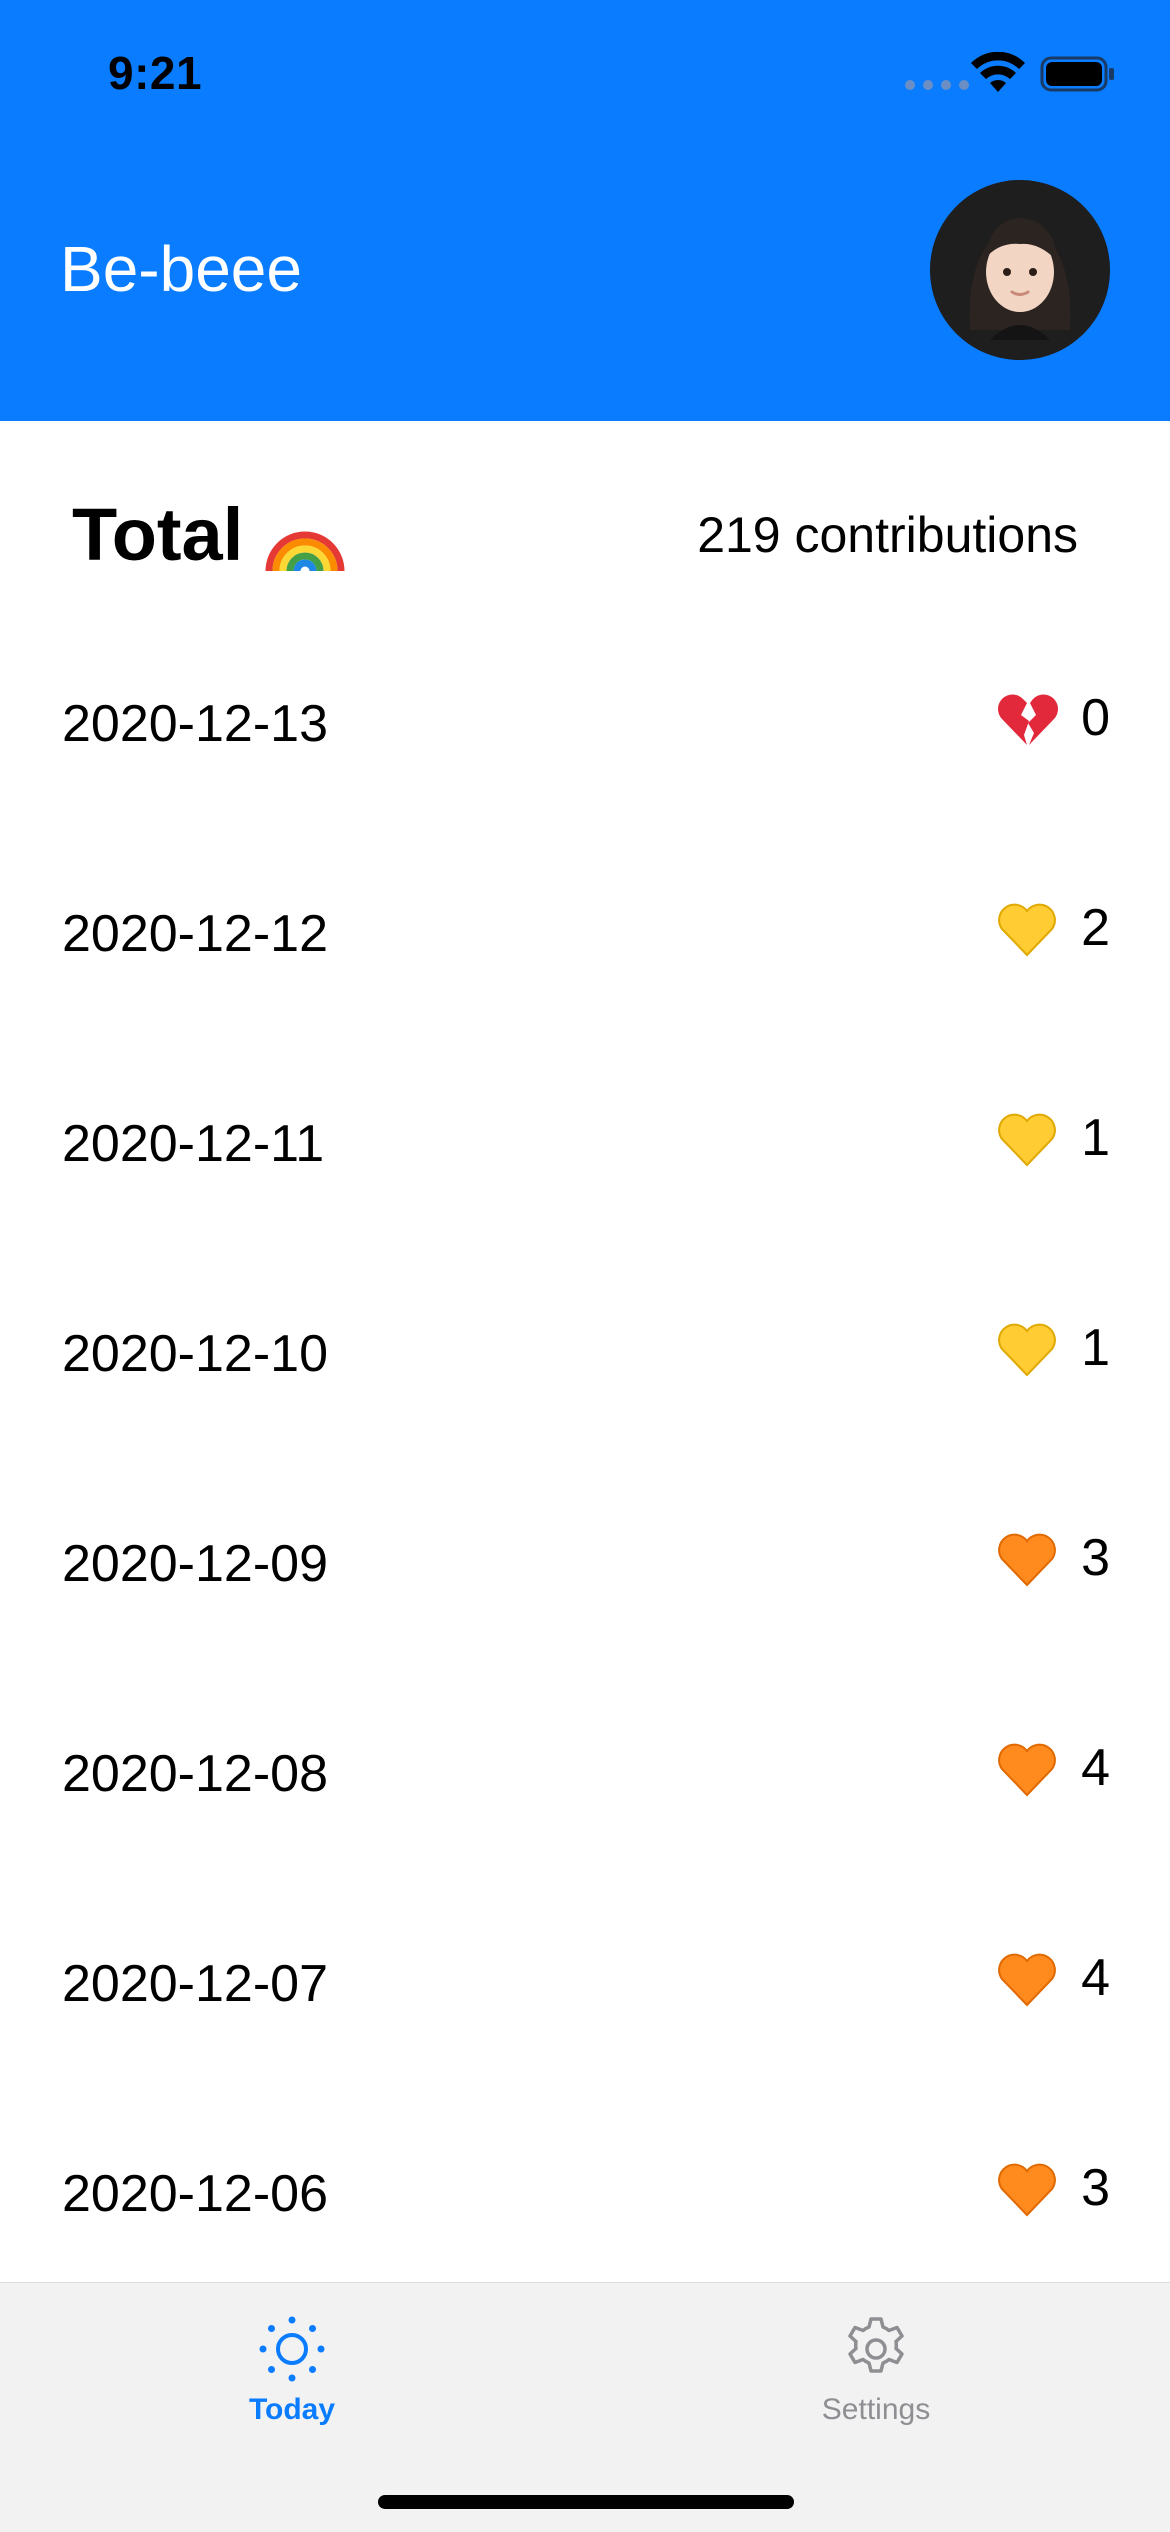 The image size is (1170, 2532). I want to click on total-contributions: 219 contributions, so click(887, 535).